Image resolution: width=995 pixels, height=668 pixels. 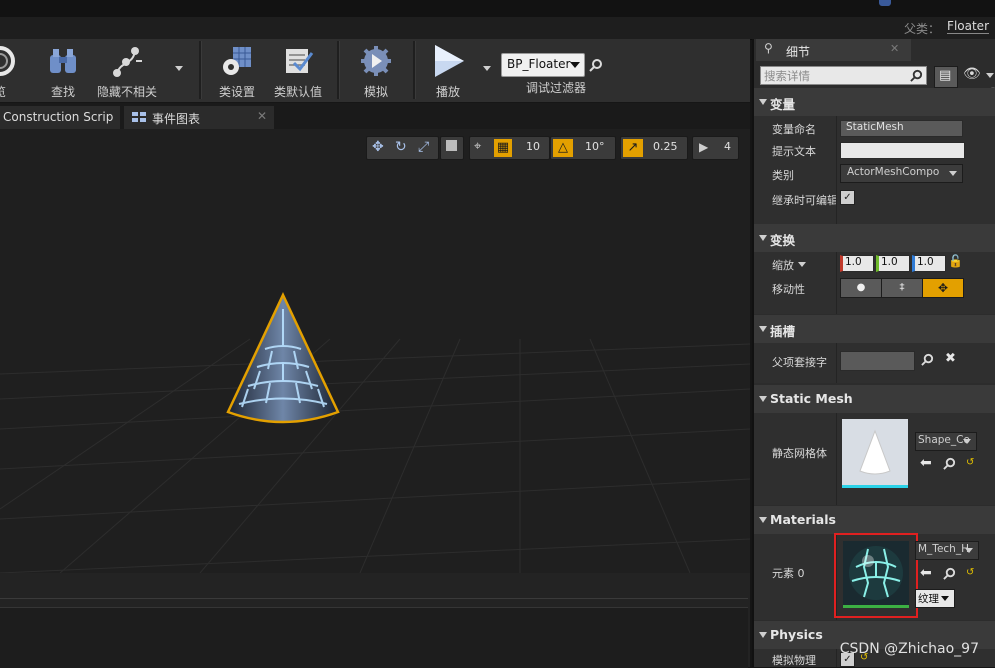 What do you see at coordinates (556, 88) in the screenshot?
I see `debug-filter-label: 调试过滤器` at bounding box center [556, 88].